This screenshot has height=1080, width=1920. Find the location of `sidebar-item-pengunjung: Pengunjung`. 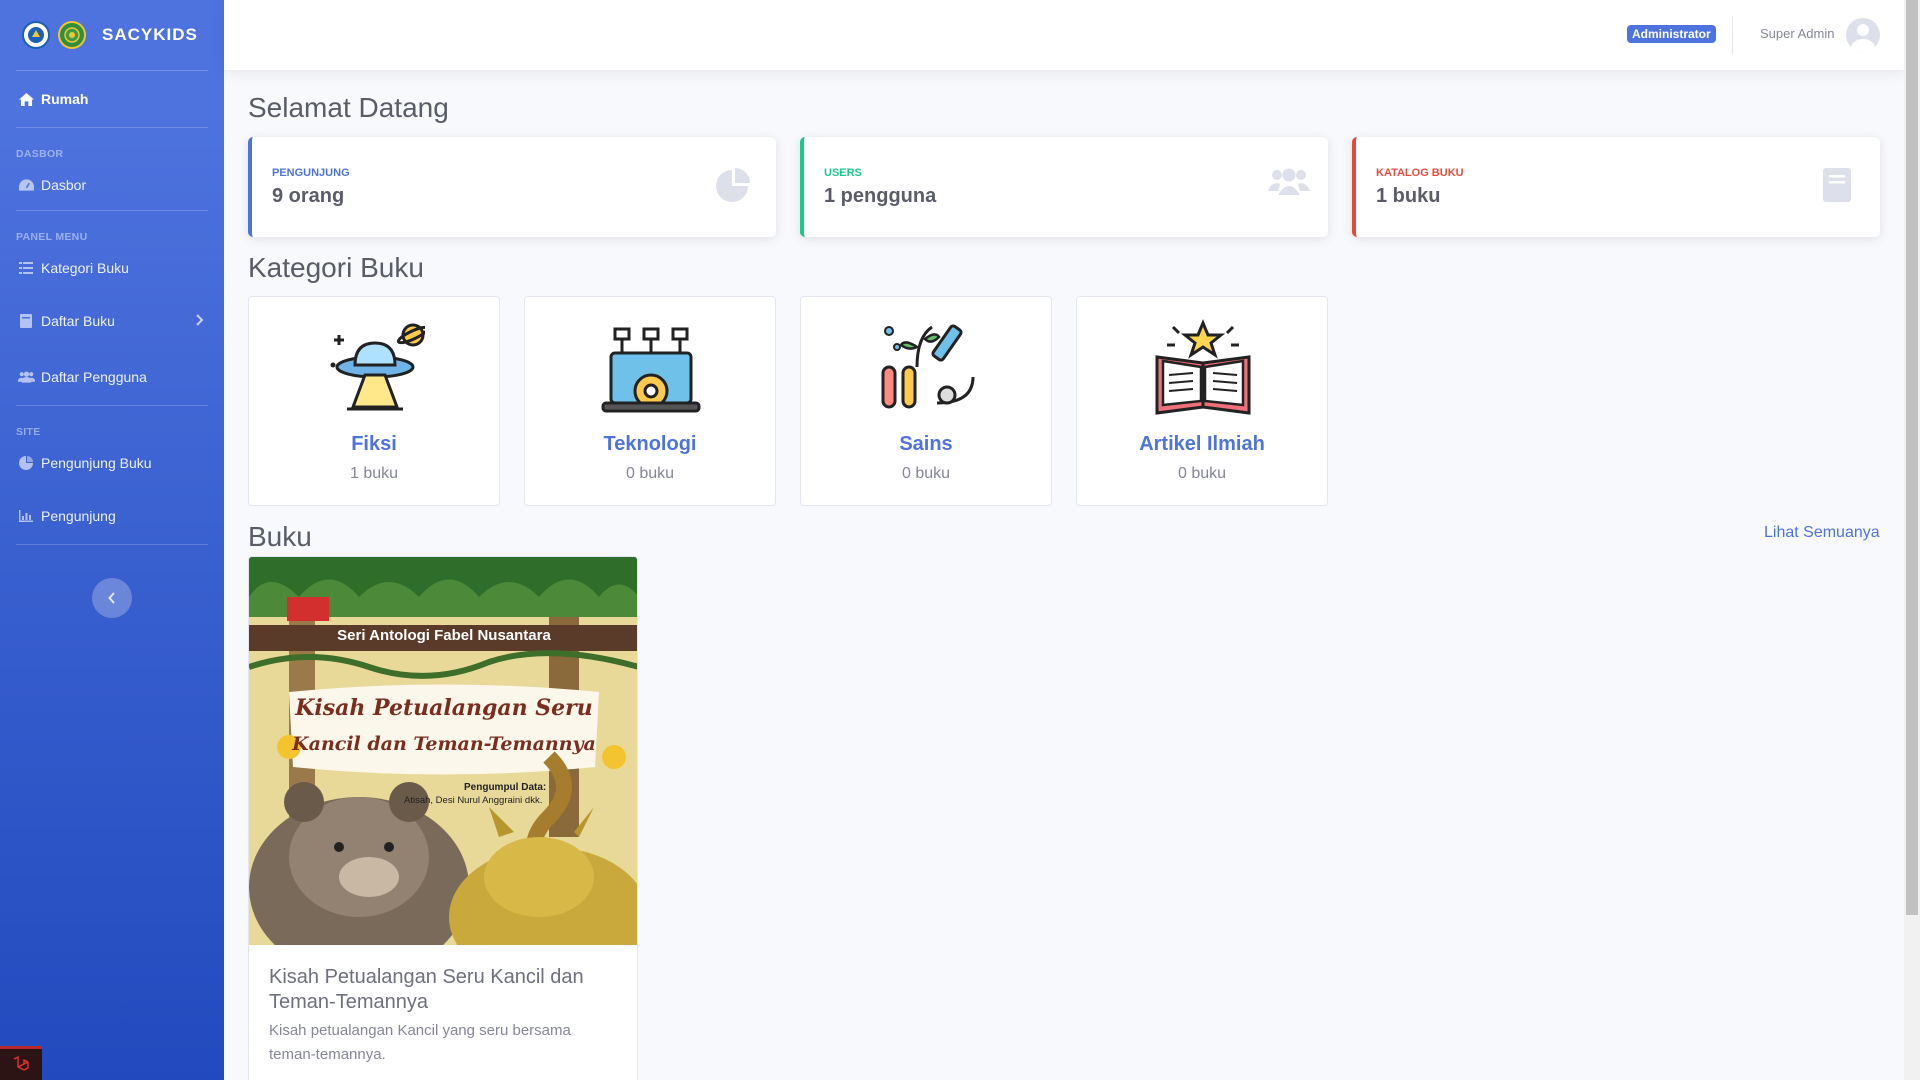

sidebar-item-pengunjung: Pengunjung is located at coordinates (112, 516).